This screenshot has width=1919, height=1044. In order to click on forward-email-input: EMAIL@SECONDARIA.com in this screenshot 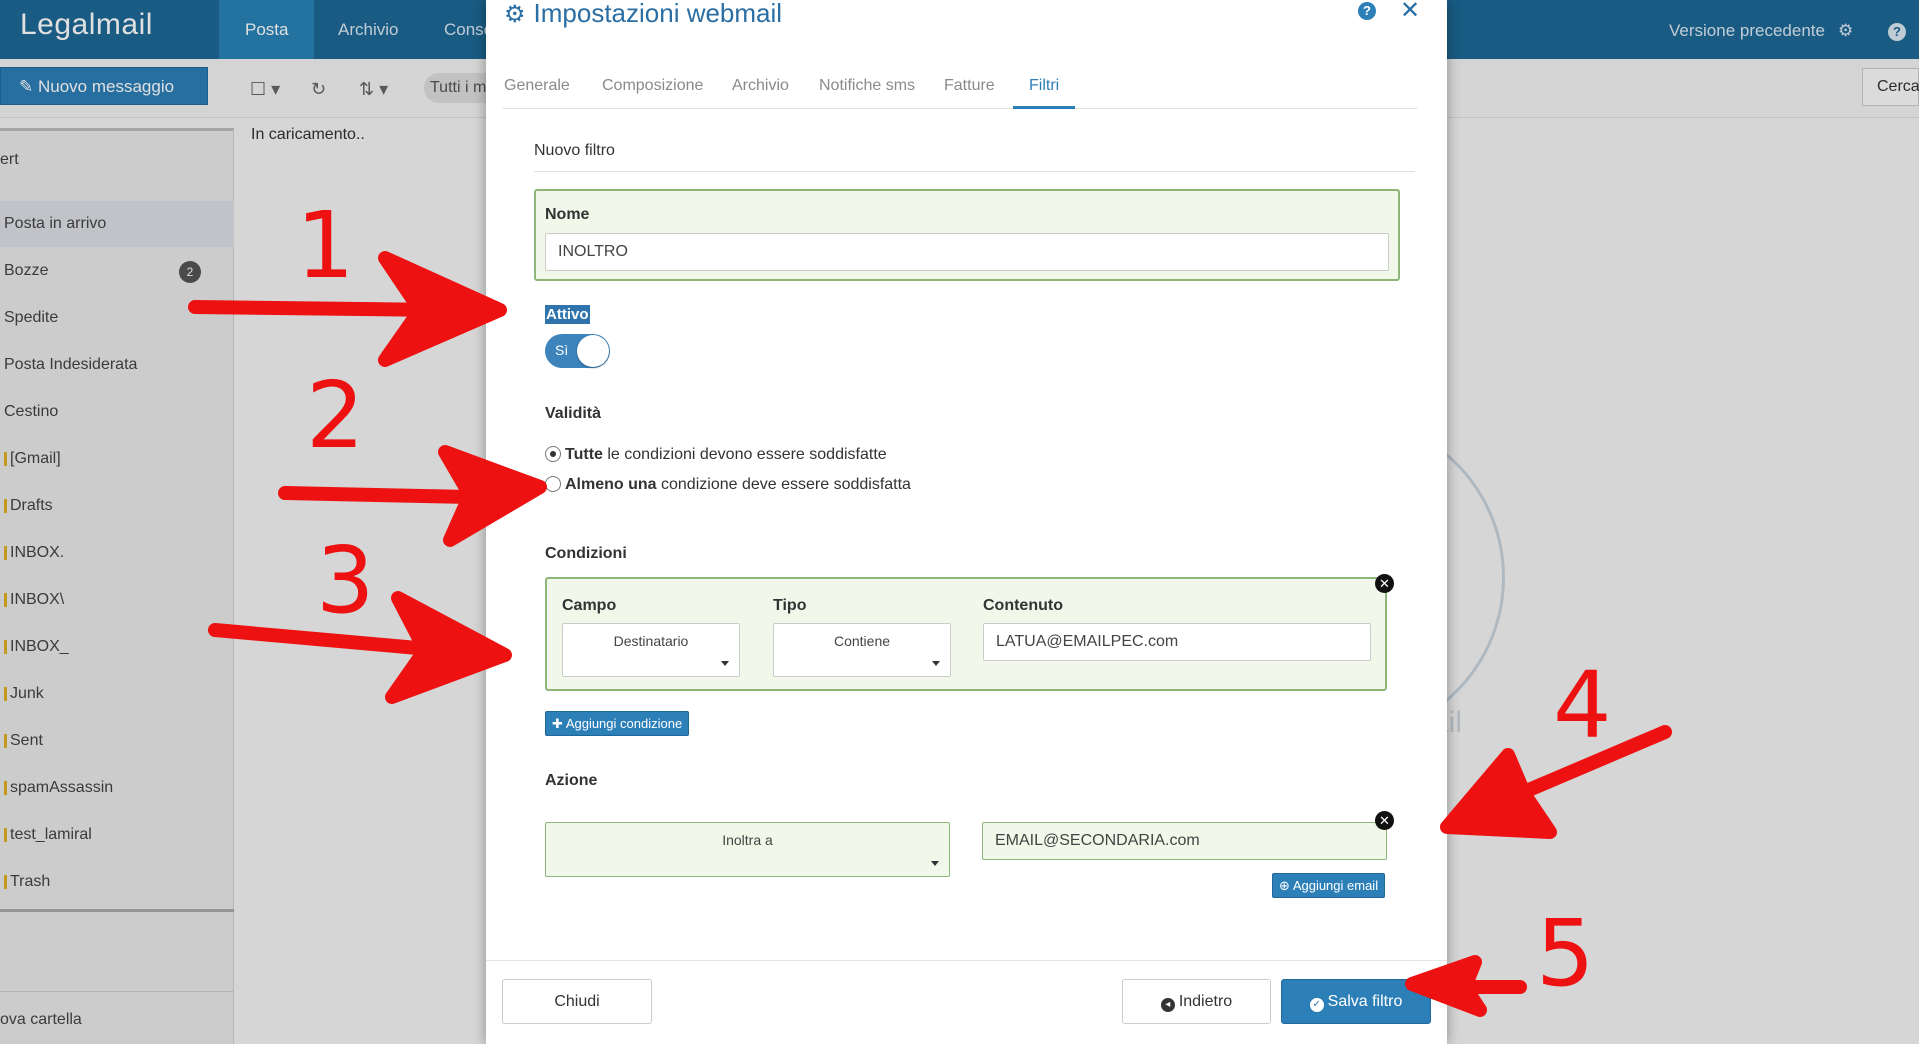, I will do `click(1184, 841)`.